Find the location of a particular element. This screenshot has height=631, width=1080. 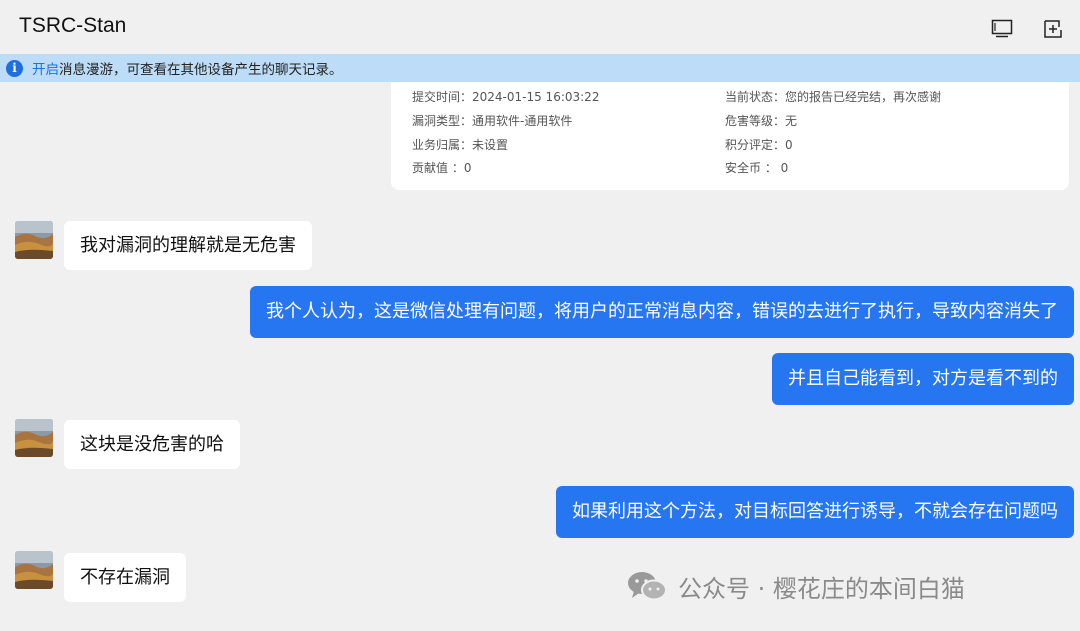

add-window-button is located at coordinates (1053, 29).